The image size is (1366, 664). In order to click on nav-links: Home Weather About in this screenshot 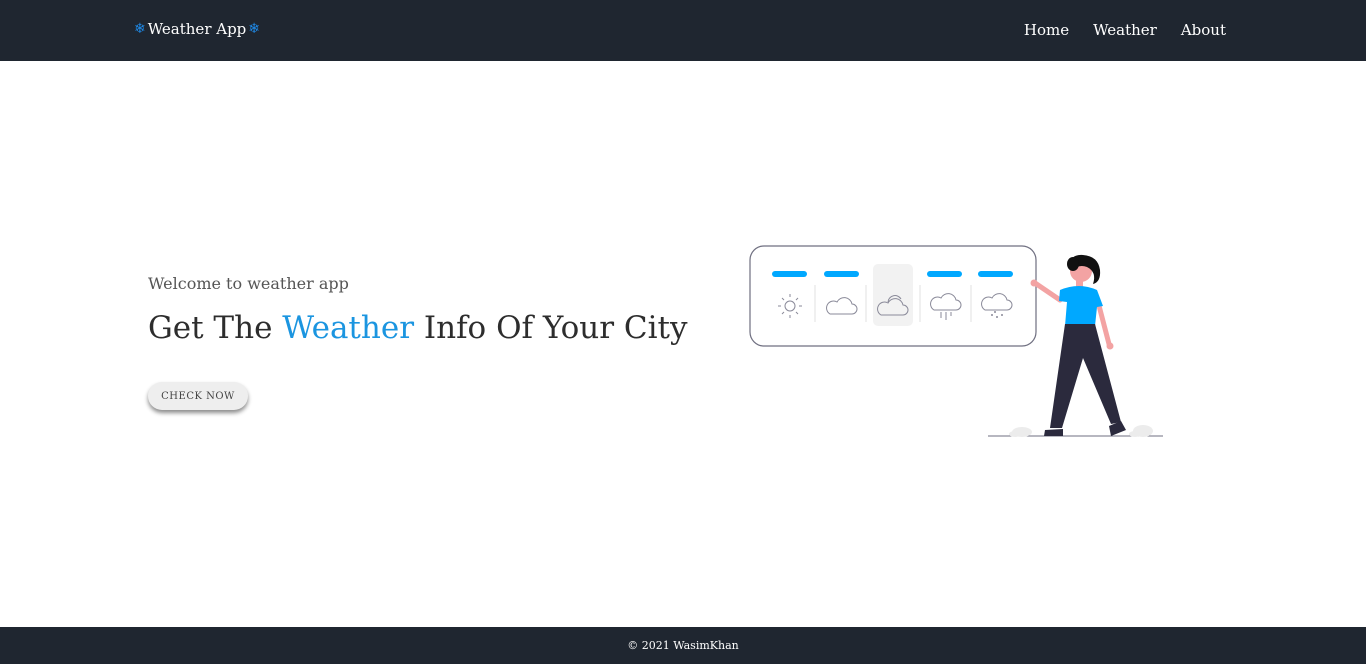, I will do `click(1125, 30)`.